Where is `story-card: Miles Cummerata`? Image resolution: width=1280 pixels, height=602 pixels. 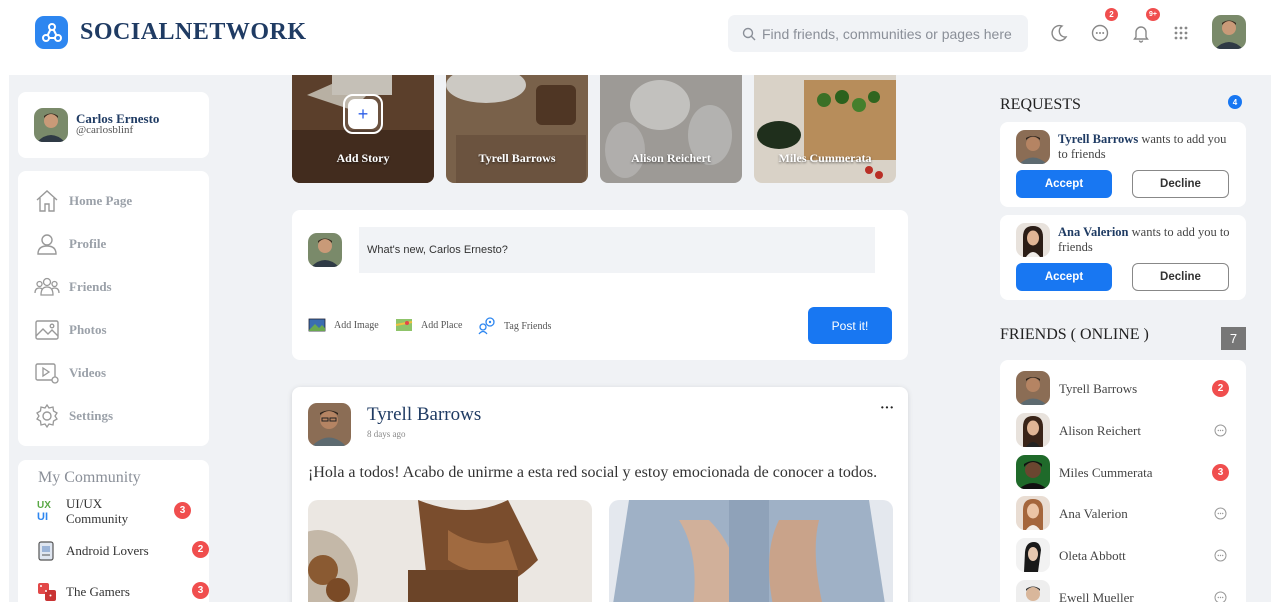
story-card: Miles Cummerata is located at coordinates (825, 129).